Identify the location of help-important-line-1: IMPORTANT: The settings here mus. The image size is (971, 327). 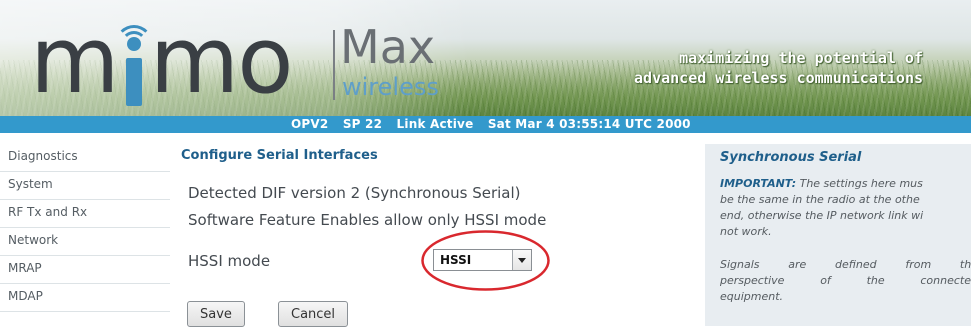
(821, 183).